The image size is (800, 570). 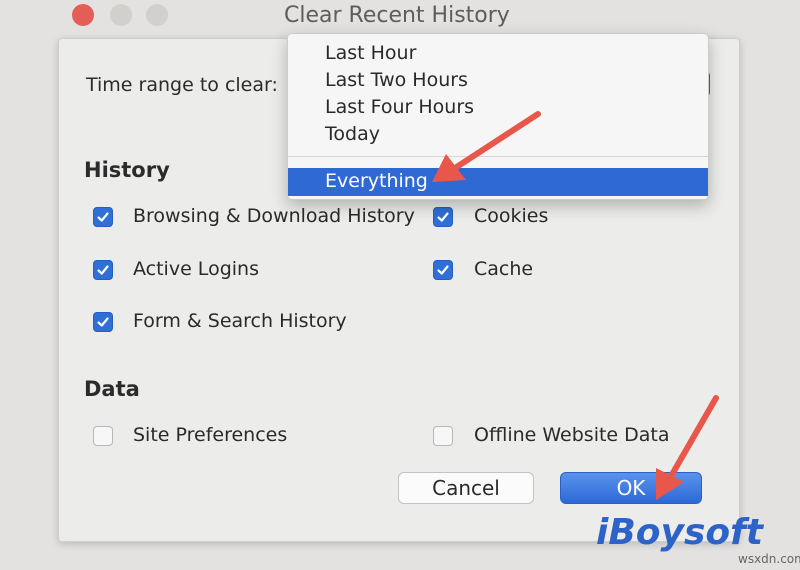 What do you see at coordinates (680, 532) in the screenshot?
I see `iboysoft-logo: iBoysoft` at bounding box center [680, 532].